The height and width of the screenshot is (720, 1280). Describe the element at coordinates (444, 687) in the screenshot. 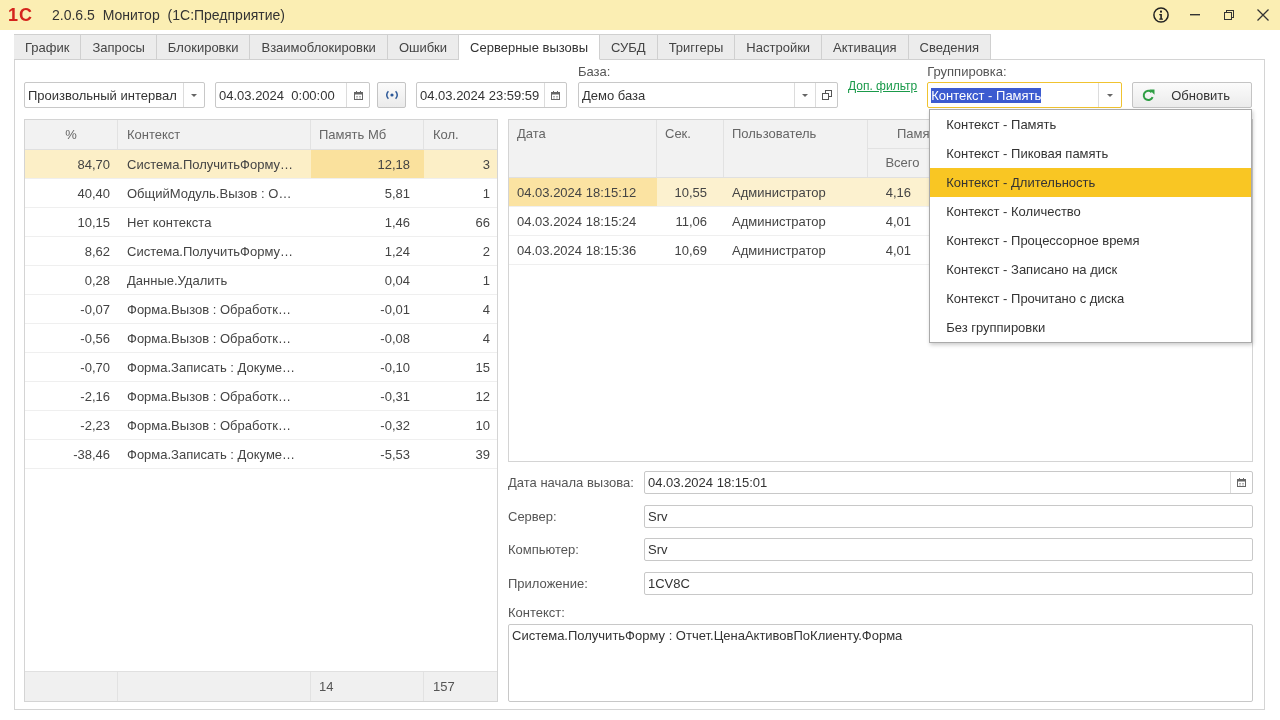

I see `total-cell-text: 157` at that location.